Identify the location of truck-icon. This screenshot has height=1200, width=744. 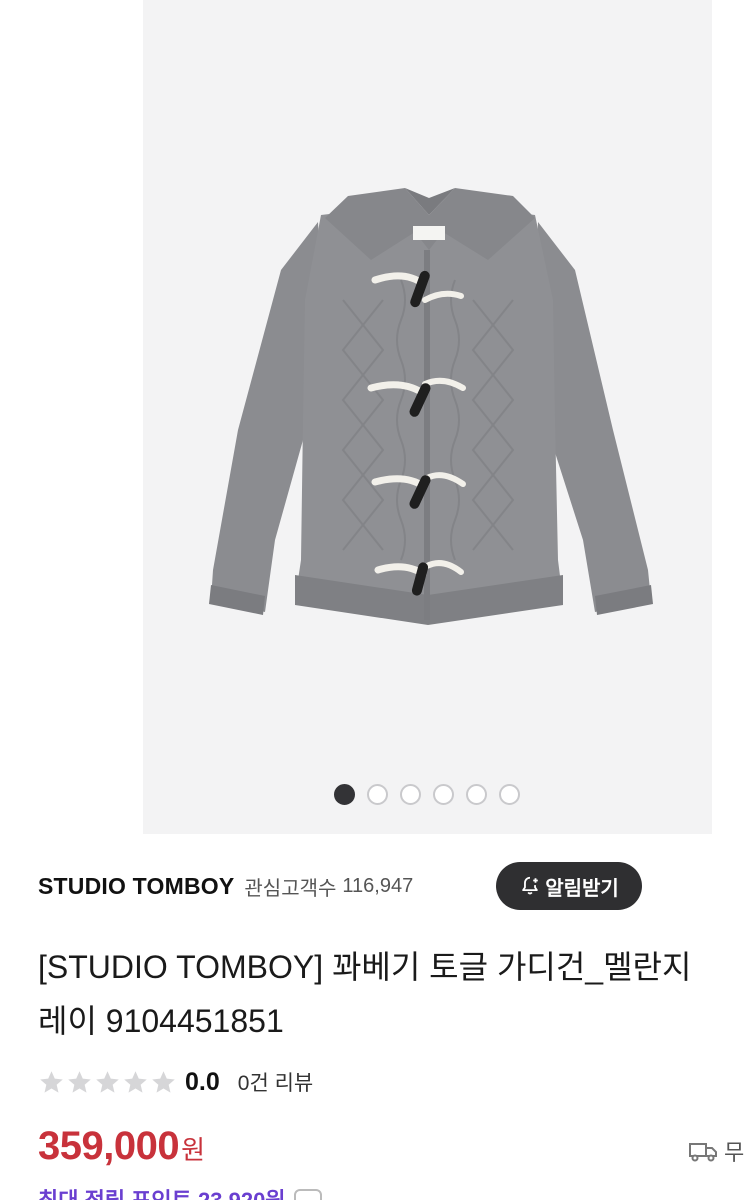
(703, 1152).